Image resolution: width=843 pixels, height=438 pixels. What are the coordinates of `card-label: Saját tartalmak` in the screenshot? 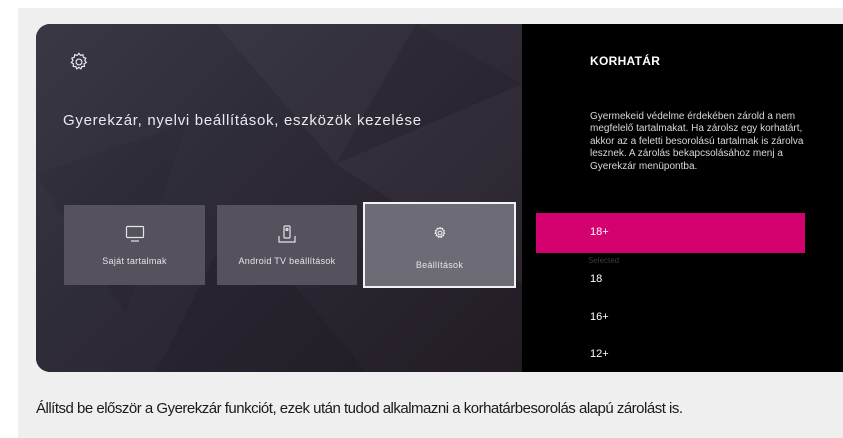 It's located at (134, 261).